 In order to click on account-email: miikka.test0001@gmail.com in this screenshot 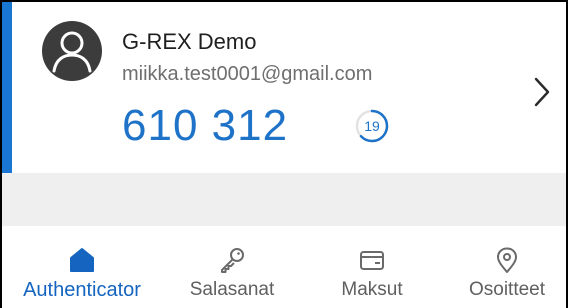, I will do `click(247, 74)`.